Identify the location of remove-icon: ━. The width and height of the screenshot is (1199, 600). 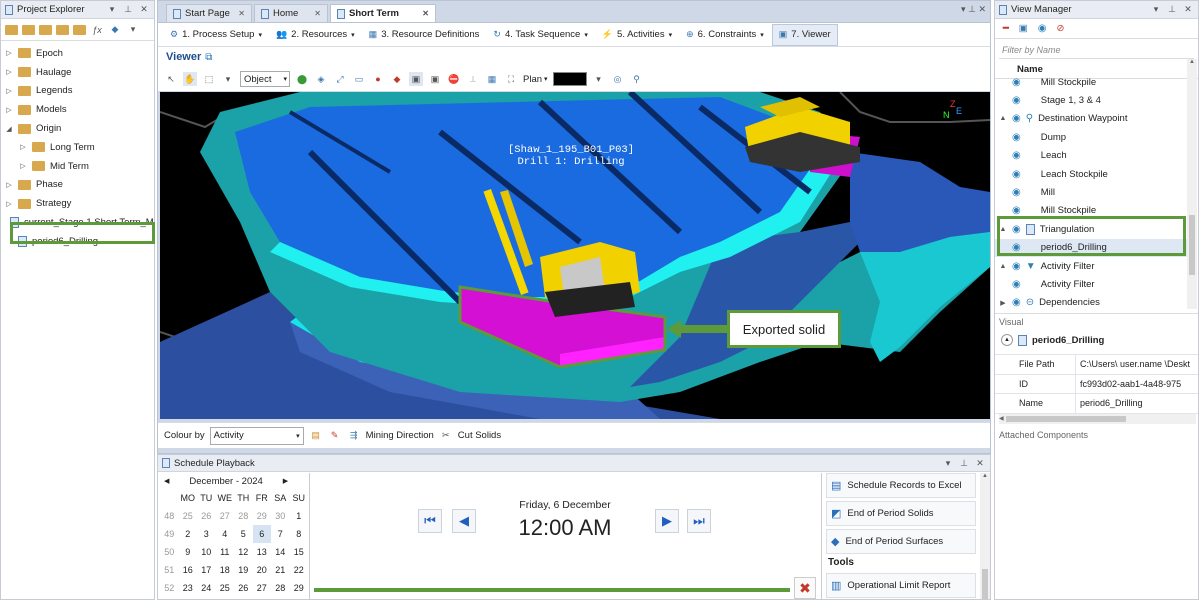
(1006, 28).